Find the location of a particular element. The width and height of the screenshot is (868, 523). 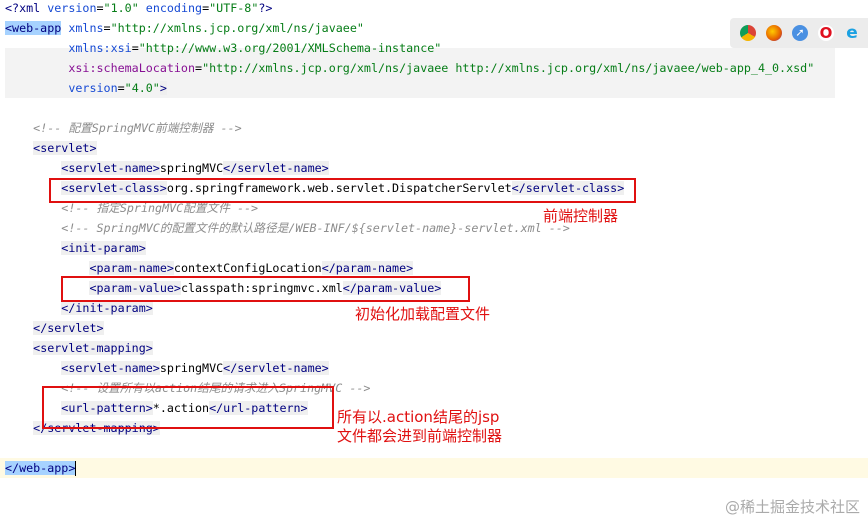

annotation-action-line2: 文件都会进到前端控制器 is located at coordinates (420, 436).